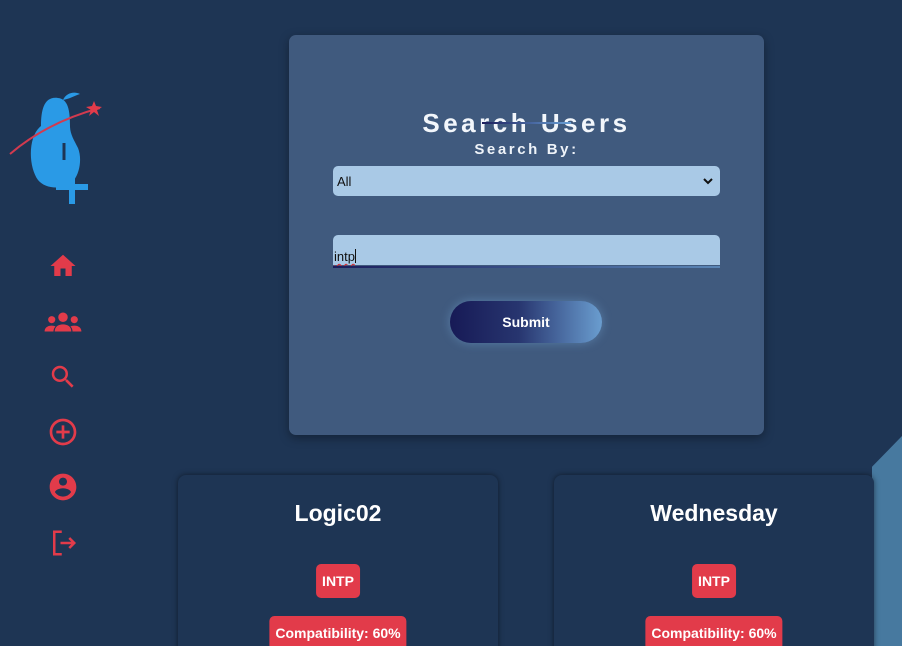  I want to click on user-name: Logic02, so click(338, 513).